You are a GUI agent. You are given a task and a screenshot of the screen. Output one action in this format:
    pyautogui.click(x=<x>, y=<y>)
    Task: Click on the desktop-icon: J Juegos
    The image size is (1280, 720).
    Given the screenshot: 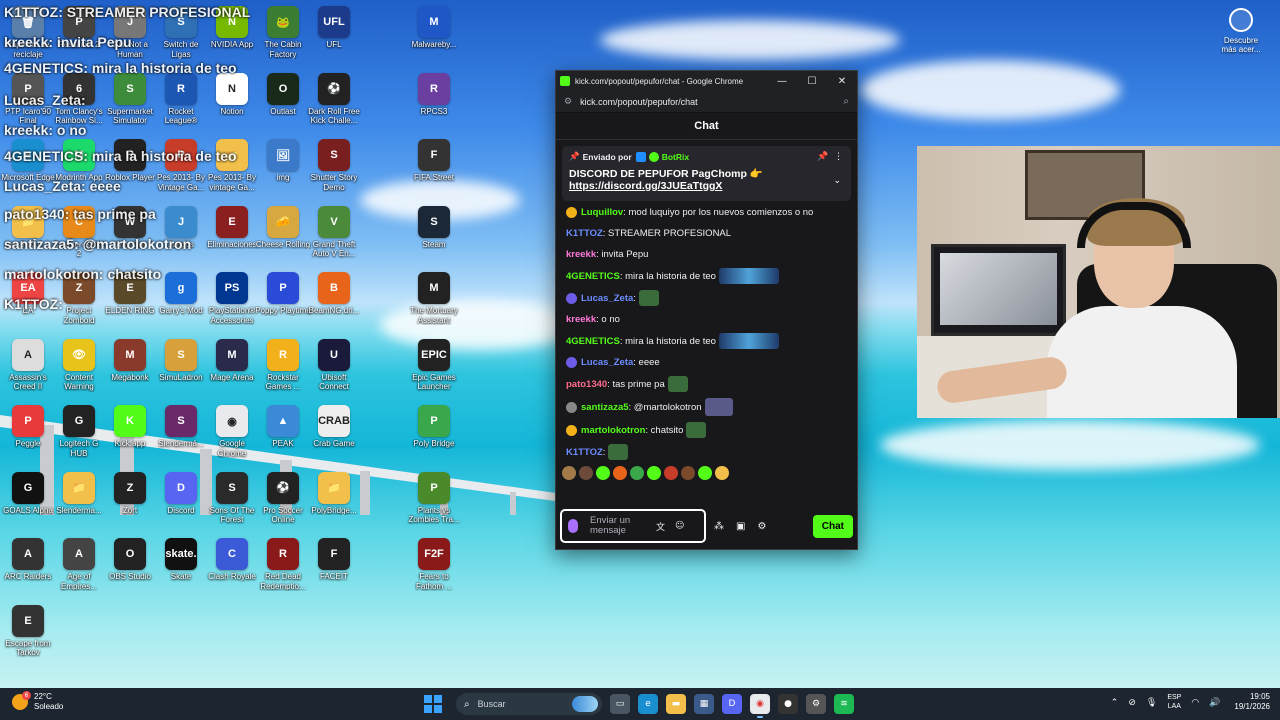 What is the action you would take?
    pyautogui.click(x=181, y=238)
    